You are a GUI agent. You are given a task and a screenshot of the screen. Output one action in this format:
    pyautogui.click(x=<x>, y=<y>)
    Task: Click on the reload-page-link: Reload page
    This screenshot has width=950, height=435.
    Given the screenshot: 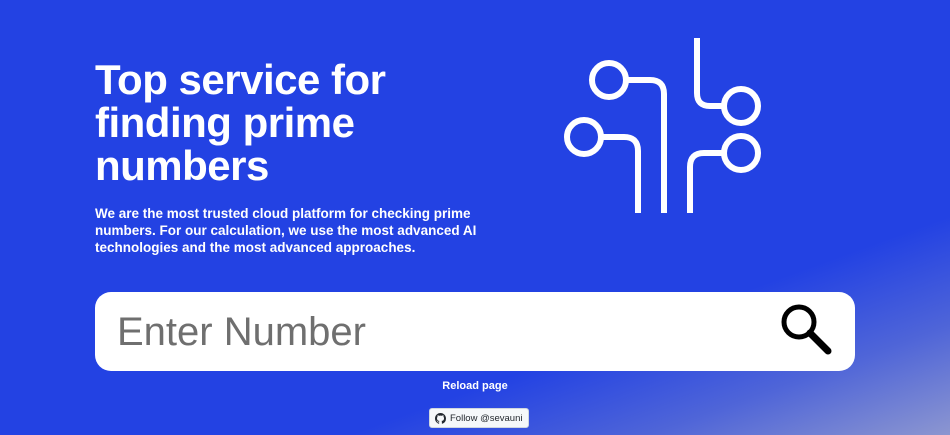 What is the action you would take?
    pyautogui.click(x=475, y=386)
    